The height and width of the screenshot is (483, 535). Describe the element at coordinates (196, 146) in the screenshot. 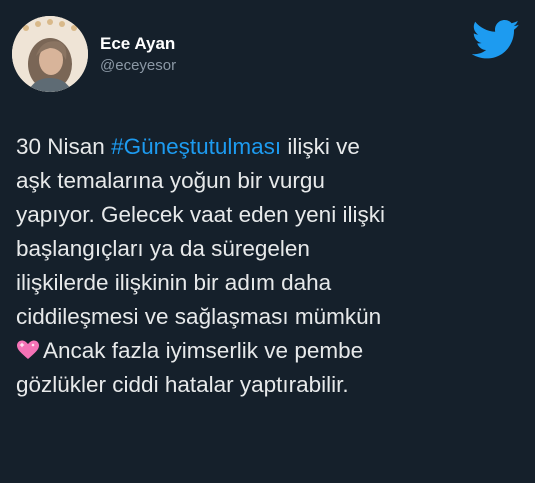

I see `hashtag-link: #Güneştutulması` at that location.